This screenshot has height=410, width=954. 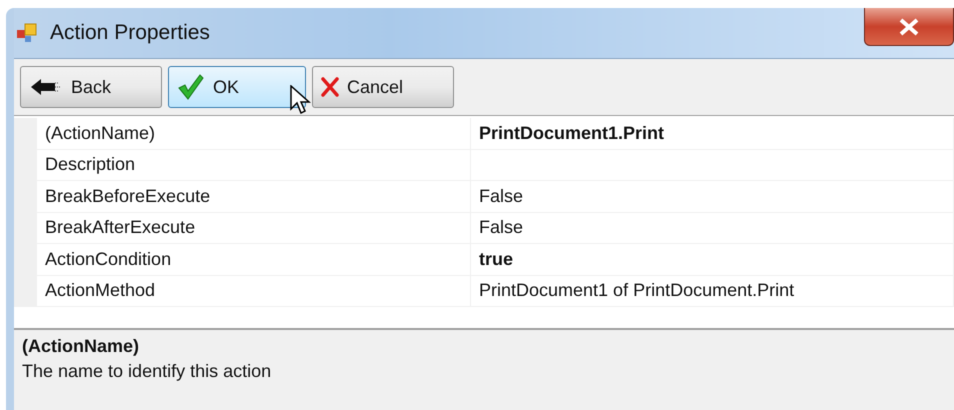 What do you see at coordinates (254, 196) in the screenshot?
I see `property-name: BreakBeforeExecute` at bounding box center [254, 196].